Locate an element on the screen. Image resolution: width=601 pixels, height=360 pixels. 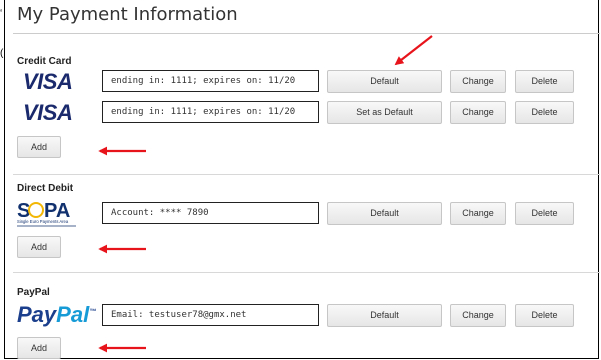
arrow-to-default-button is located at coordinates (413, 50).